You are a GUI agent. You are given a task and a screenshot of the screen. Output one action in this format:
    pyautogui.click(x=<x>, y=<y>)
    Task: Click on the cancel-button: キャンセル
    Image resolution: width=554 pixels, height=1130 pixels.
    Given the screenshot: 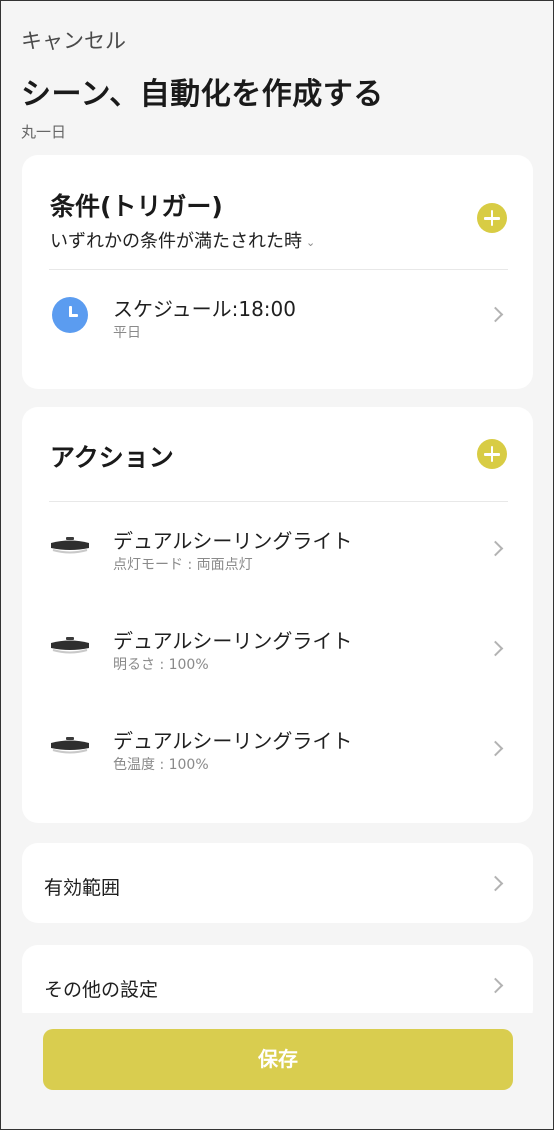 What is the action you would take?
    pyautogui.click(x=73, y=40)
    